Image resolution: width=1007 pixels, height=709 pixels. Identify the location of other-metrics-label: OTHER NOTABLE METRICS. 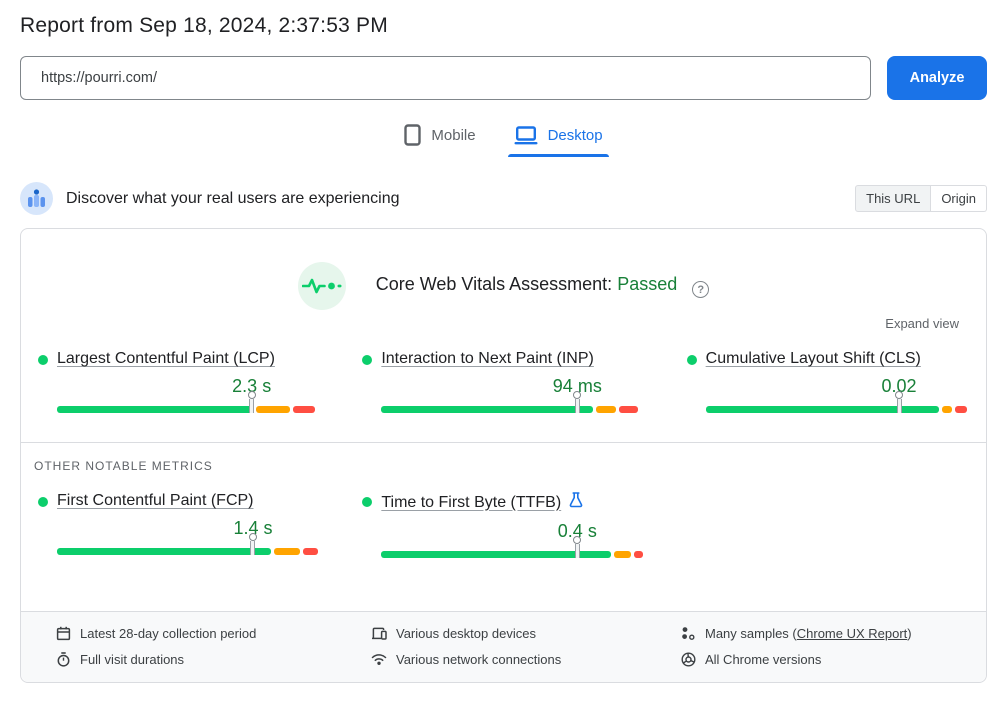
(123, 466).